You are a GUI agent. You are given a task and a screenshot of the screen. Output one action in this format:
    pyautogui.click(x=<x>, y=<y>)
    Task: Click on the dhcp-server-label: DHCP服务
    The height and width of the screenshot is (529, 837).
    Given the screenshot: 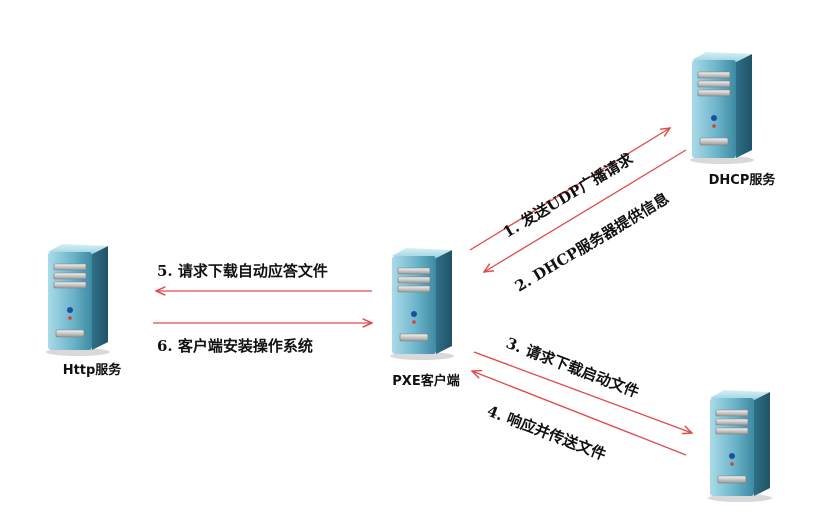 What is the action you would take?
    pyautogui.click(x=743, y=180)
    